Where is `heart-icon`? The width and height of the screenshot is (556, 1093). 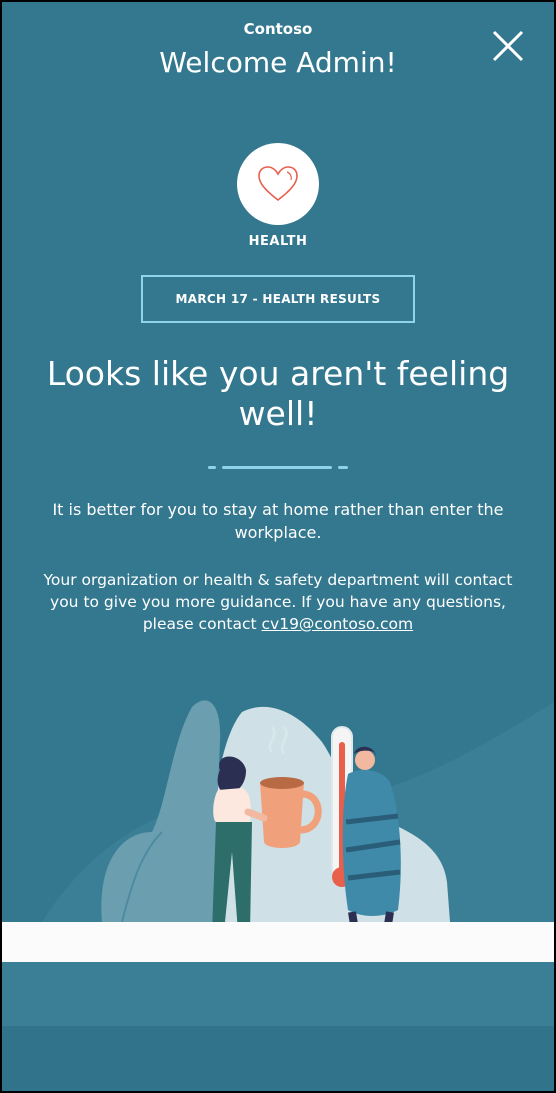
heart-icon is located at coordinates (278, 184).